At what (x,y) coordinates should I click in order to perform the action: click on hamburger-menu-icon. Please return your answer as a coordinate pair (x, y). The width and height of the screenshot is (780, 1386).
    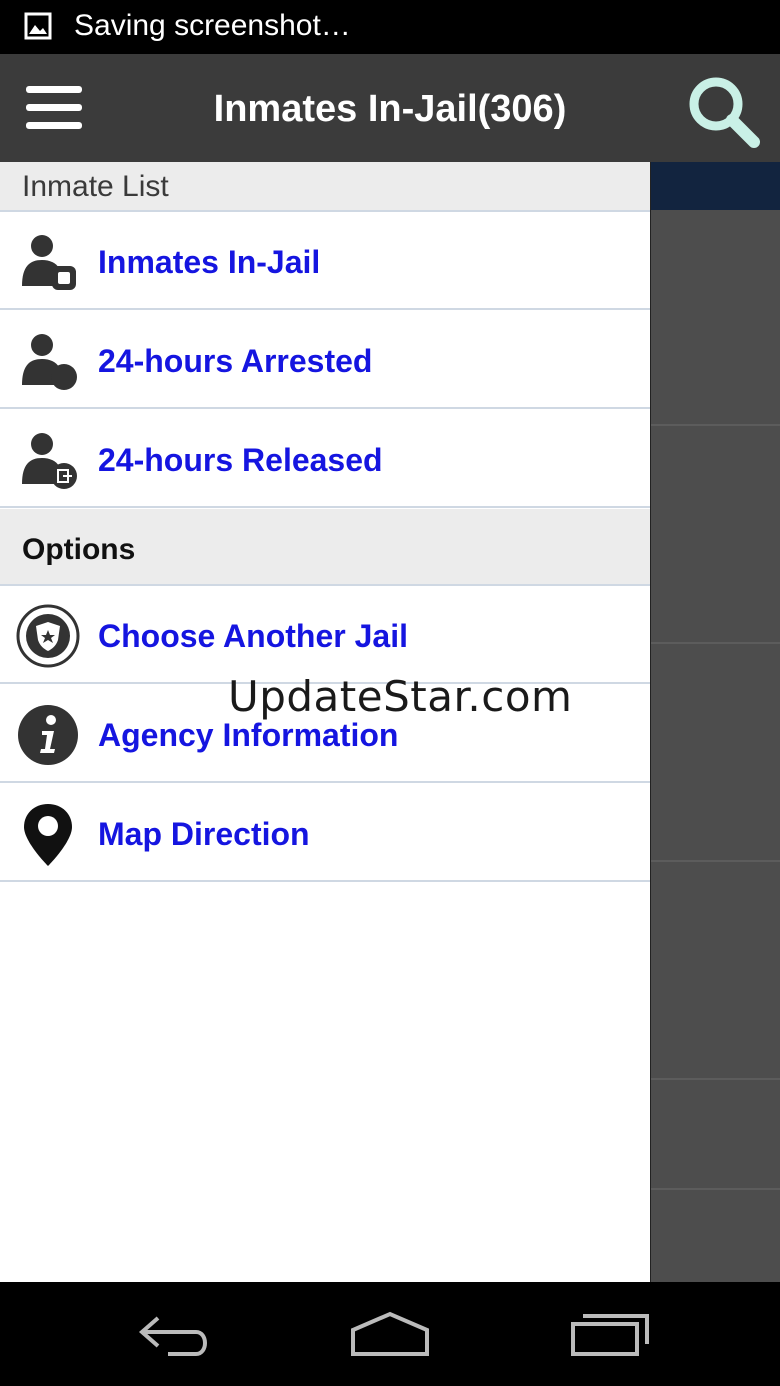
    Looking at the image, I should click on (54, 108).